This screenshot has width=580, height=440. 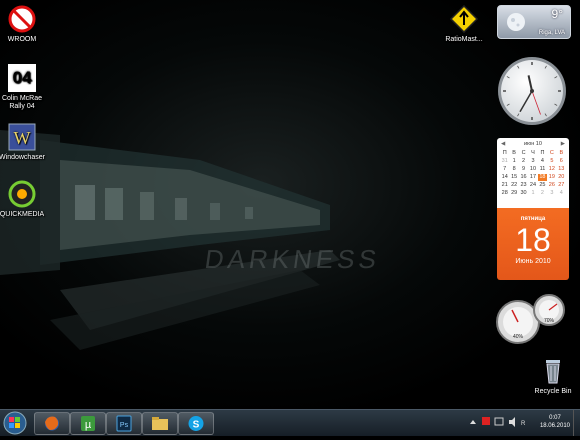 I want to click on calendar-day-view: пятница 18 Июнь 2010, so click(x=533, y=244).